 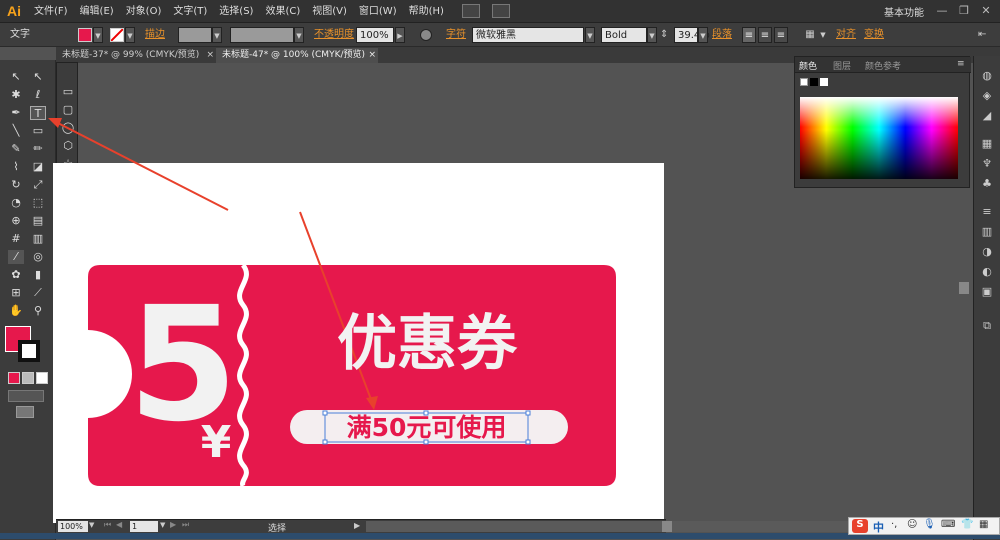 What do you see at coordinates (804, 82) in the screenshot?
I see `none-swatch-icon` at bounding box center [804, 82].